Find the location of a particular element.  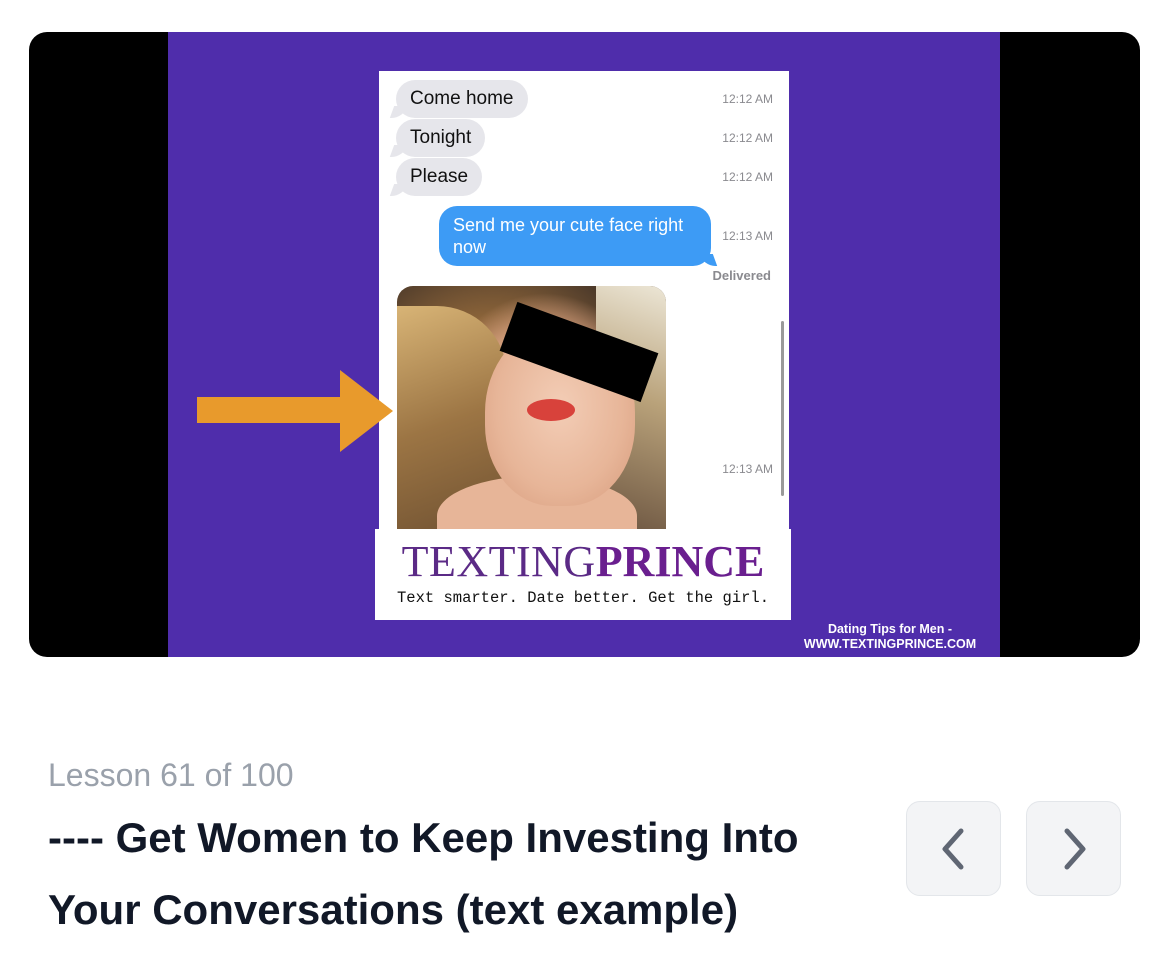

previous-lesson-button is located at coordinates (953, 848).